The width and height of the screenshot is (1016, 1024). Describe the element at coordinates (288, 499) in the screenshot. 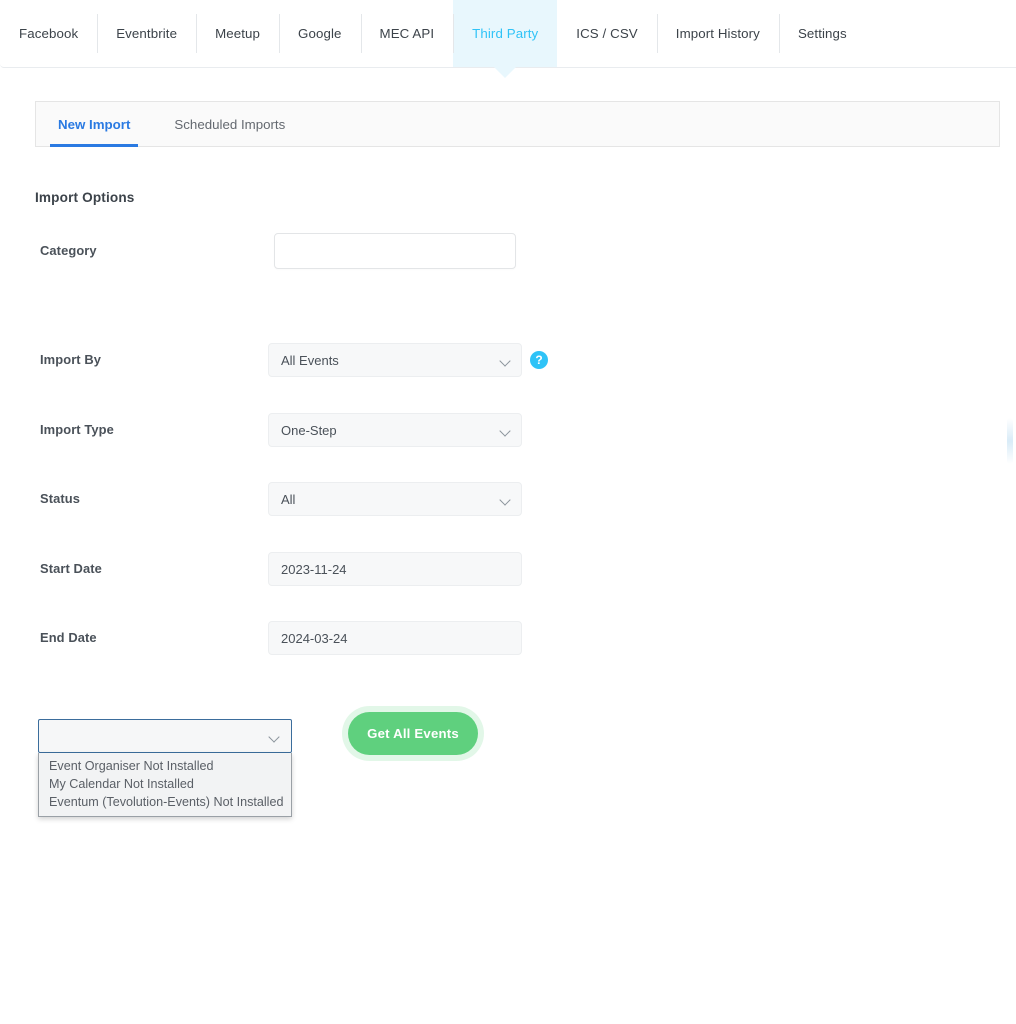

I see `status-value: All` at that location.